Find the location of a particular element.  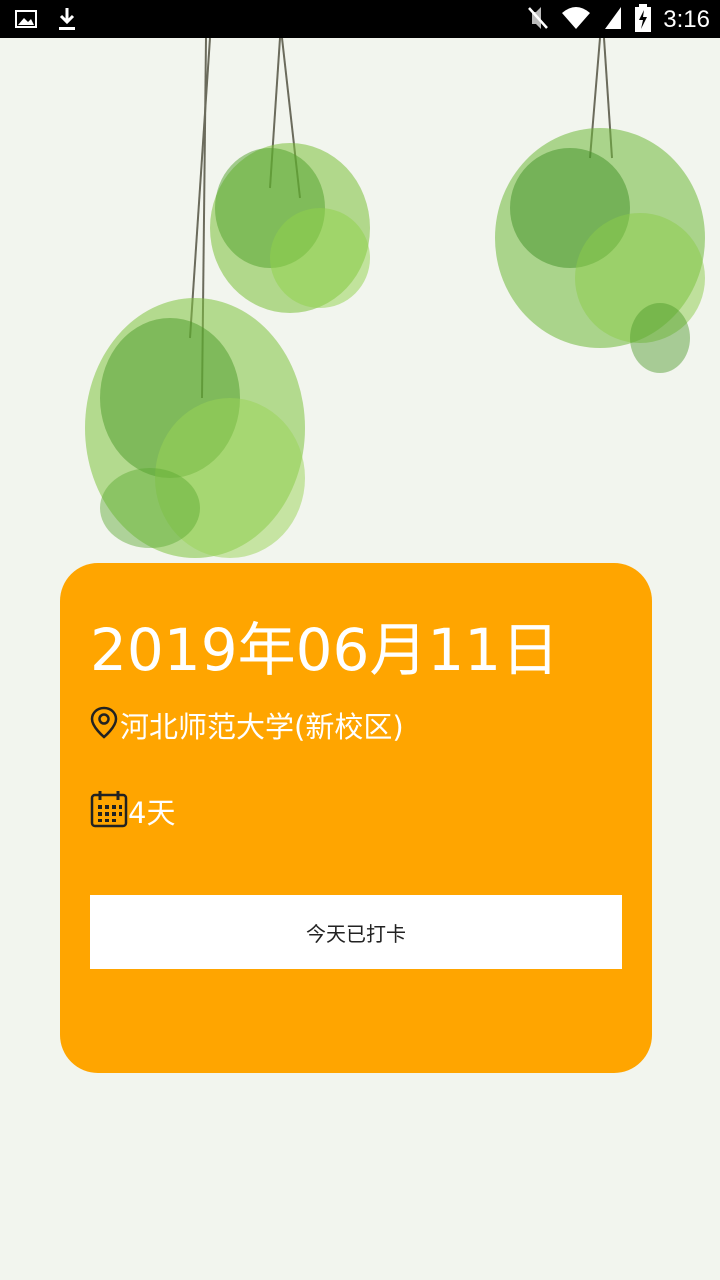

status-bar-left is located at coordinates (46, 21).